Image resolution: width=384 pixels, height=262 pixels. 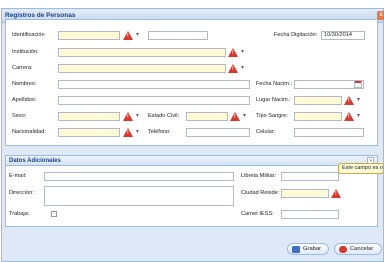 I want to click on libreta-militar-input, so click(x=310, y=176).